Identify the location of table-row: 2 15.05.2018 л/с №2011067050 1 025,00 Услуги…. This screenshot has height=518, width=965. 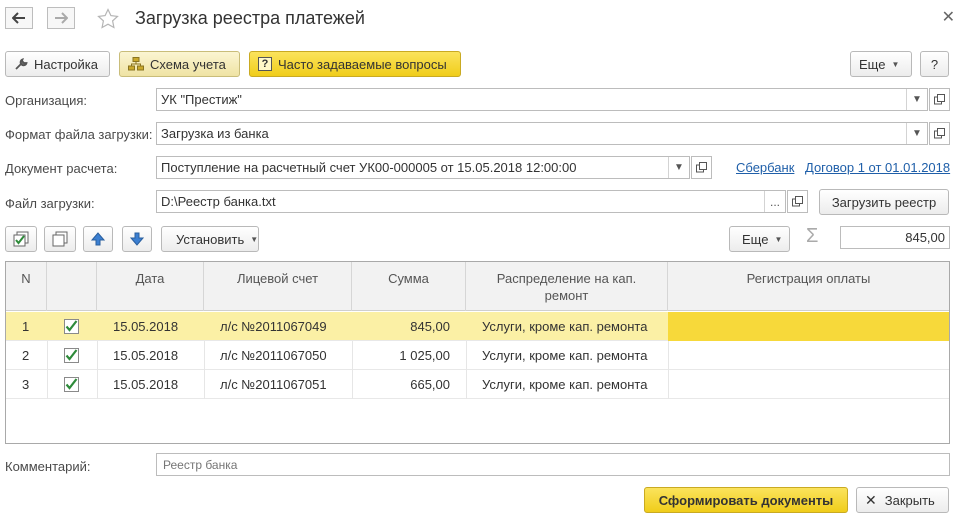
(477, 355).